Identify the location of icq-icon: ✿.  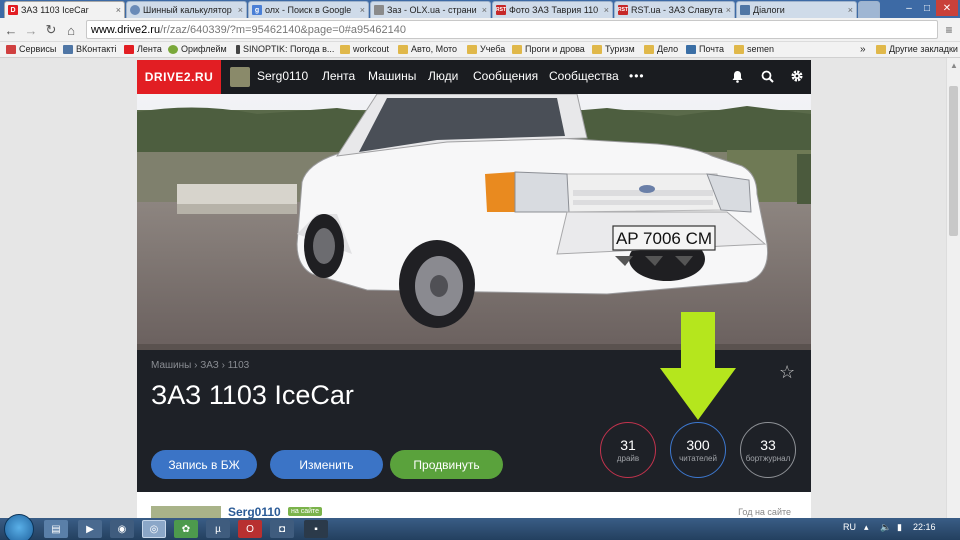
(186, 529).